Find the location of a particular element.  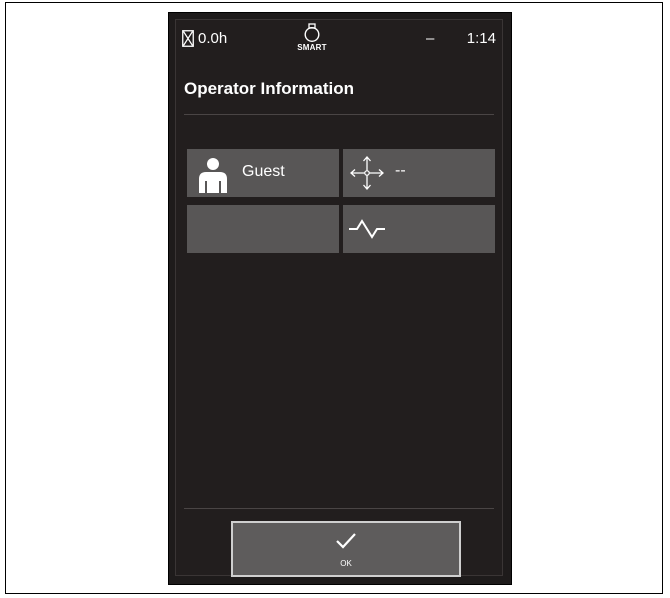

movement-tile: -- is located at coordinates (419, 173).